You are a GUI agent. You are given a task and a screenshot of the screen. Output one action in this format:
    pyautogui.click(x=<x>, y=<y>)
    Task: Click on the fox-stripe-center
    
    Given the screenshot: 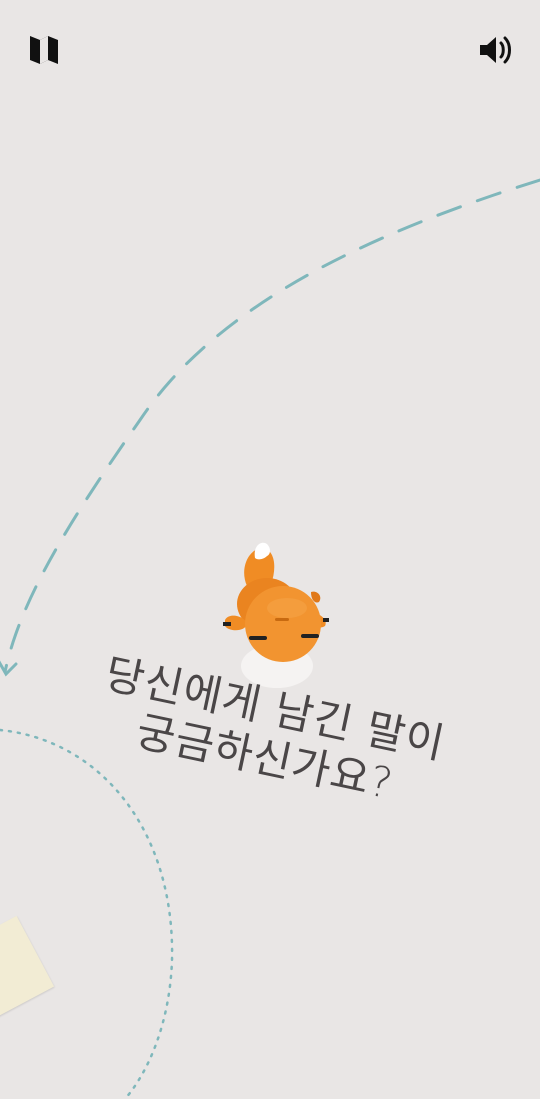 What is the action you would take?
    pyautogui.click(x=282, y=619)
    